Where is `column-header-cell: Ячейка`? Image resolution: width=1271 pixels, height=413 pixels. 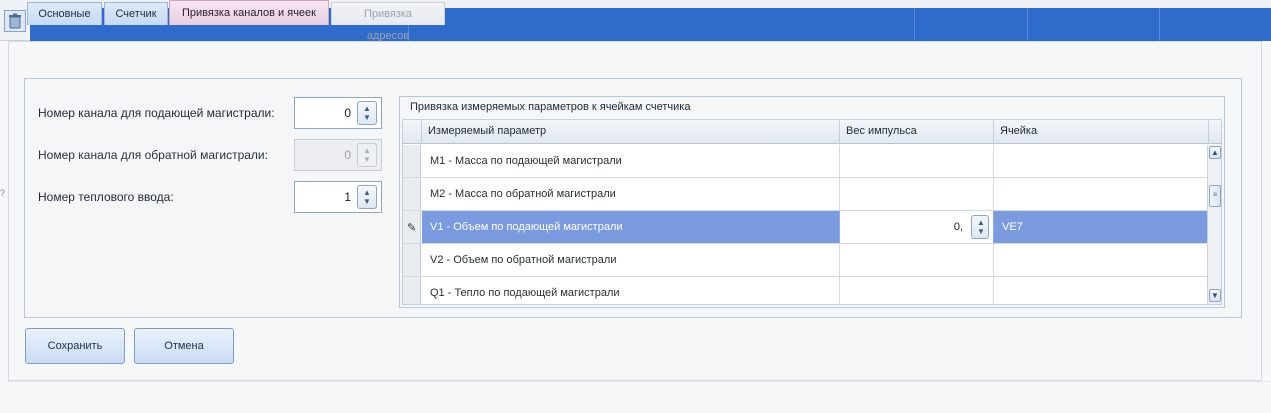 column-header-cell: Ячейка is located at coordinates (1101, 132).